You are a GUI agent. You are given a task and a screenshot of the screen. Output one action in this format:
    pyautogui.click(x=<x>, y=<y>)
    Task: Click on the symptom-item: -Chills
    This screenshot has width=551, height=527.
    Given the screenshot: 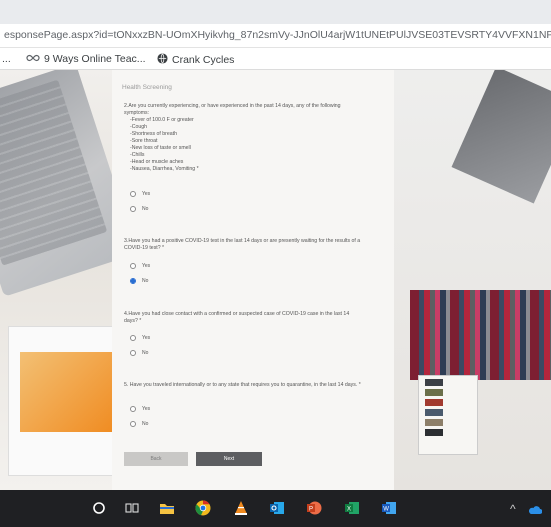 What is the action you would take?
    pyautogui.click(x=137, y=155)
    